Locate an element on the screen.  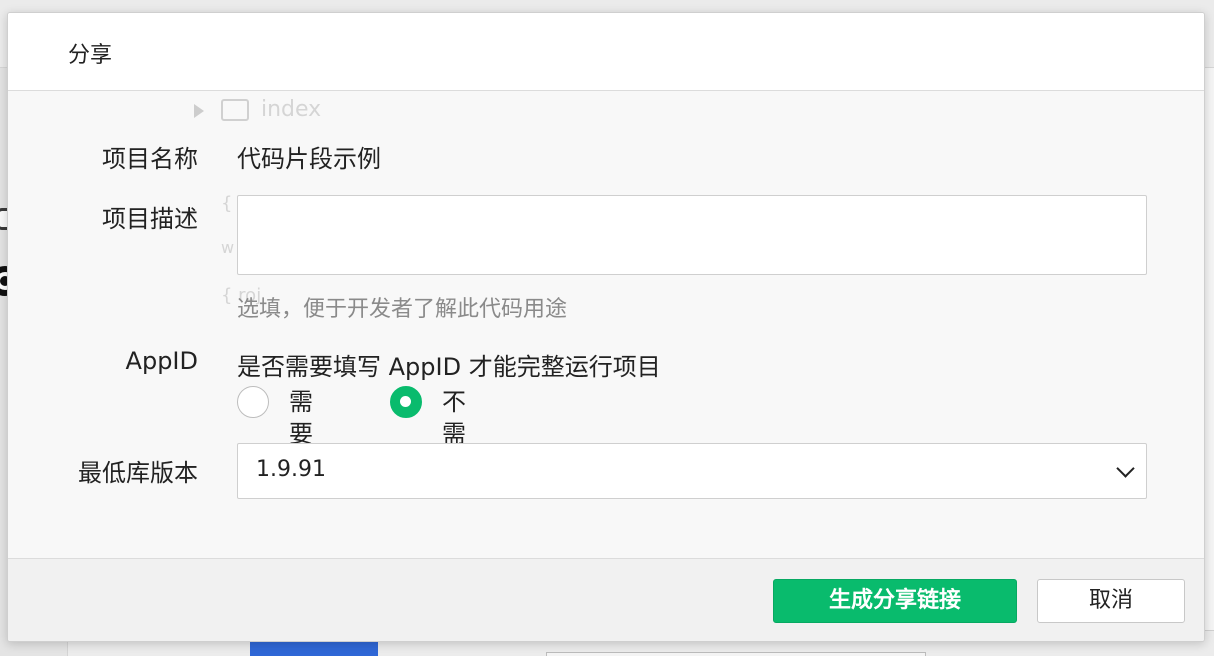
min-library-version-label: 最低库版本 is located at coordinates (138, 473).